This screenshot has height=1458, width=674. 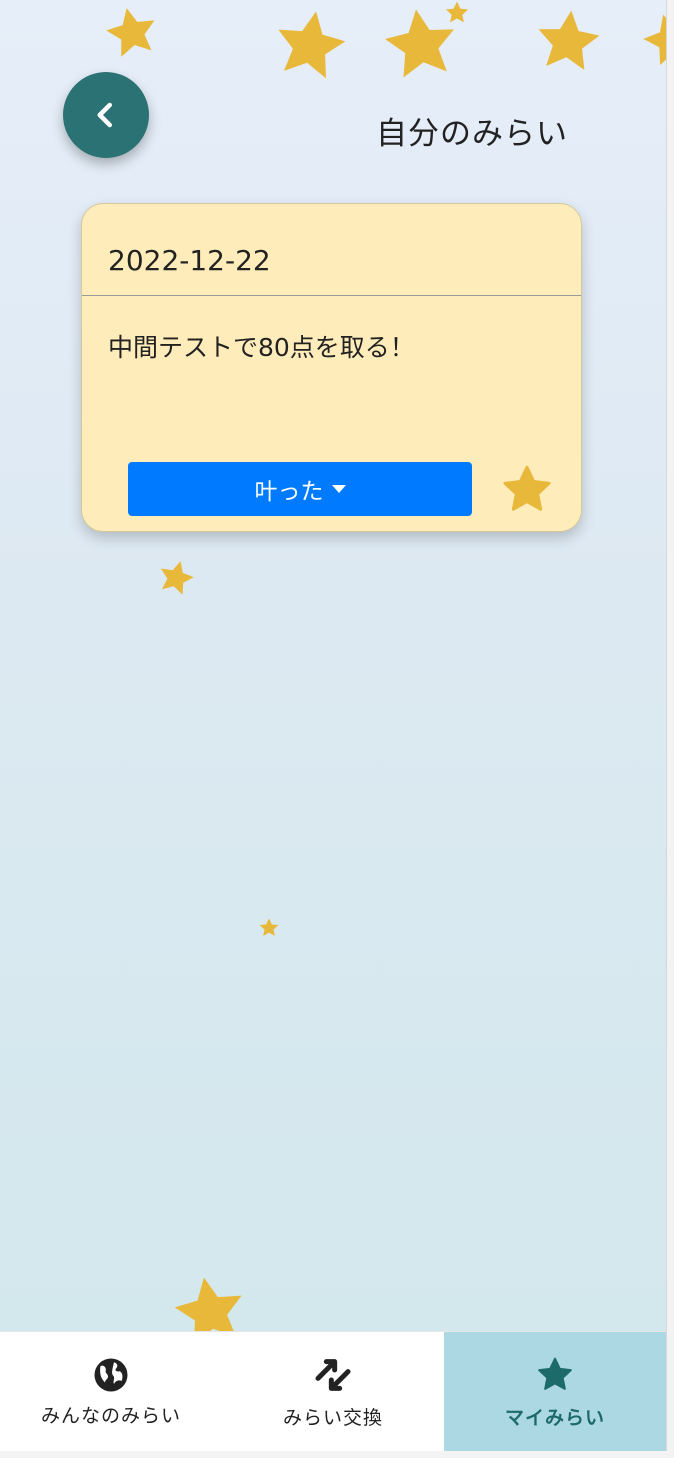 I want to click on tab-label: みらい交換, so click(x=332, y=1417).